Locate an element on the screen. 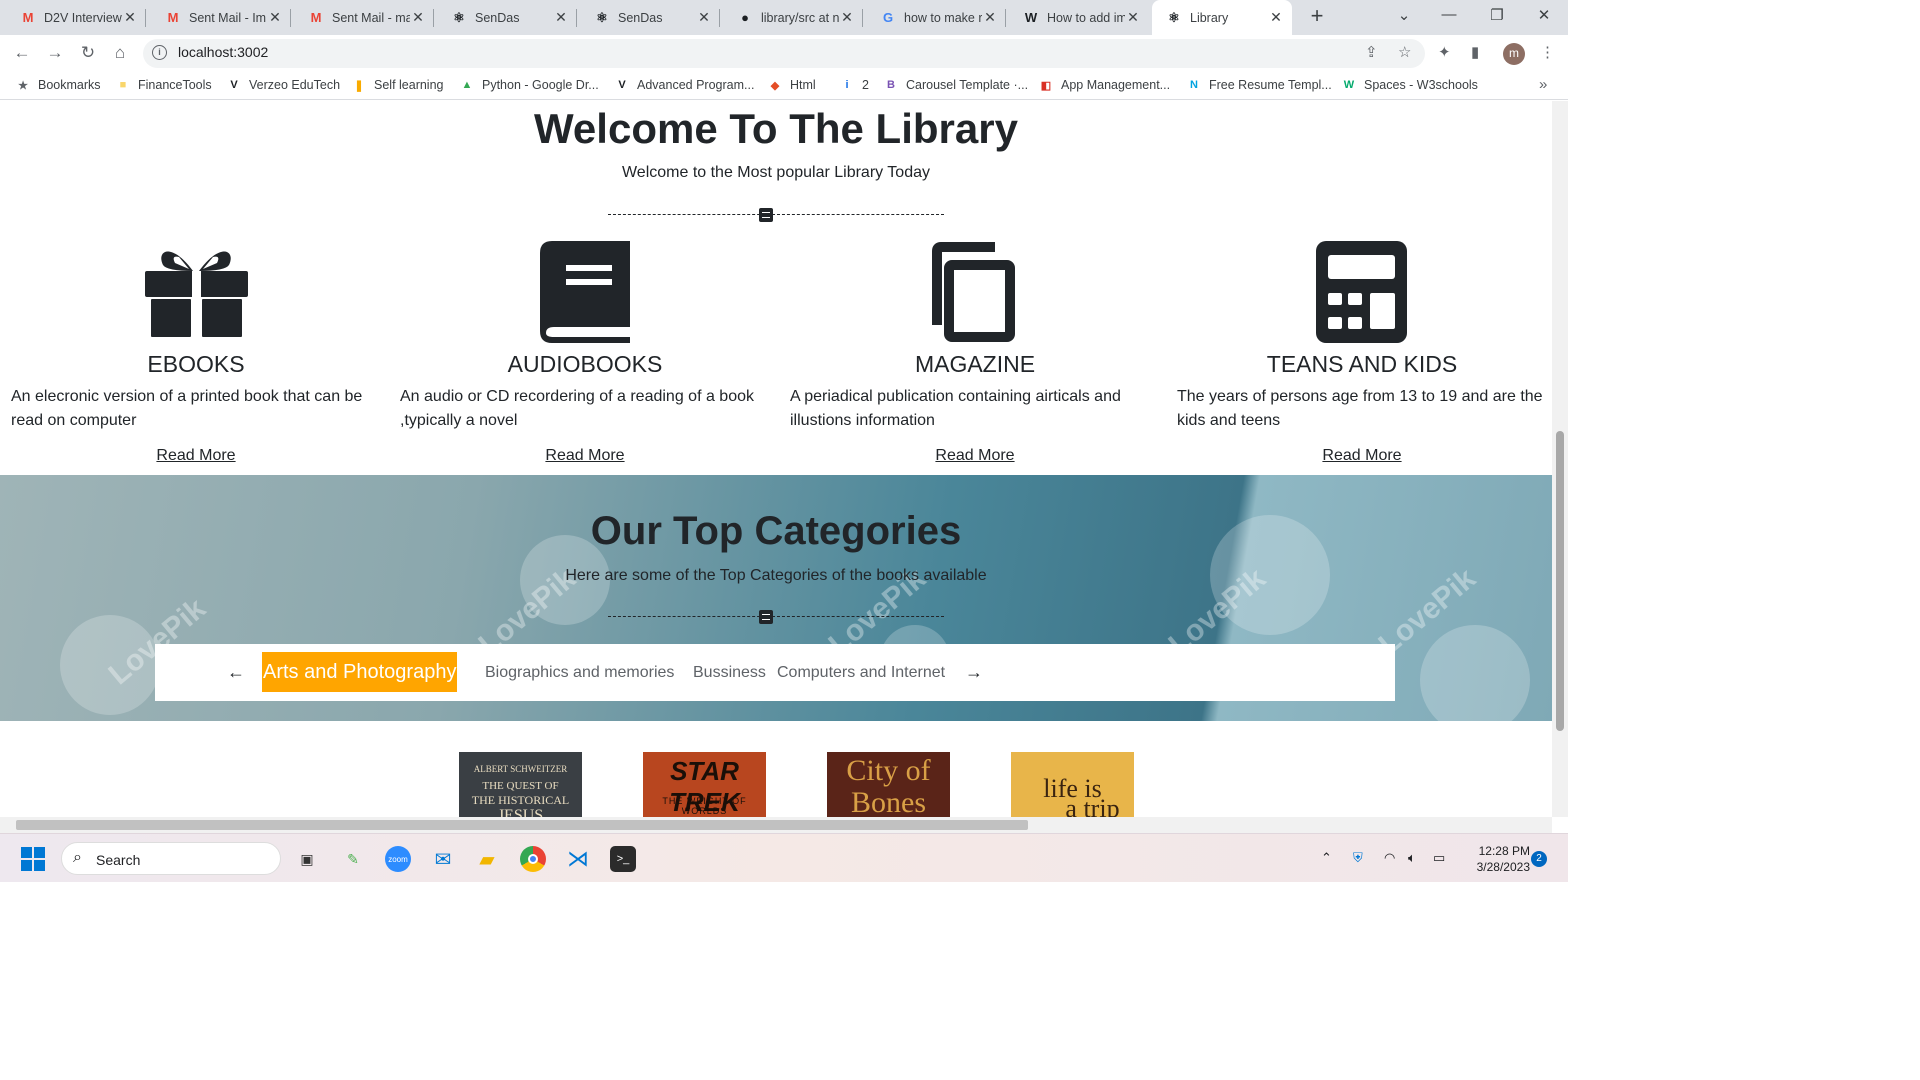 This screenshot has height=1080, width=1920. carousel-prev-arrow-icon: ← is located at coordinates (236, 672).